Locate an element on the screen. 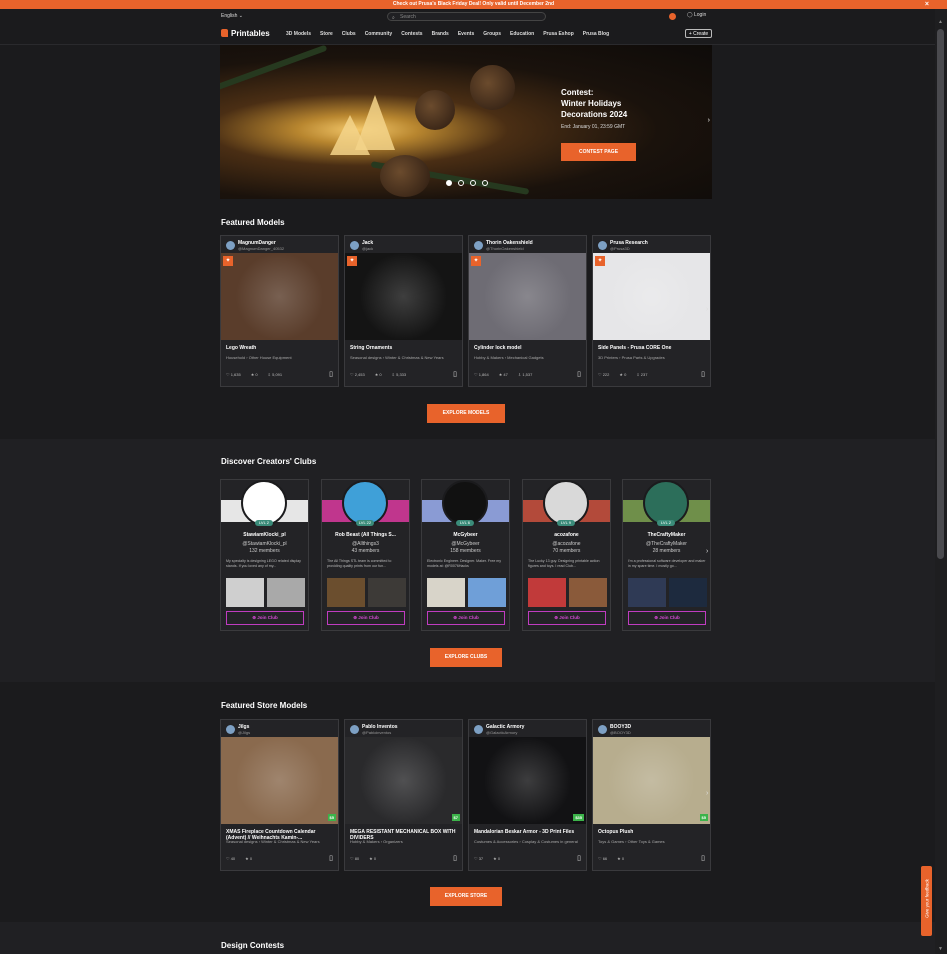  nav-education: Education is located at coordinates (522, 34).